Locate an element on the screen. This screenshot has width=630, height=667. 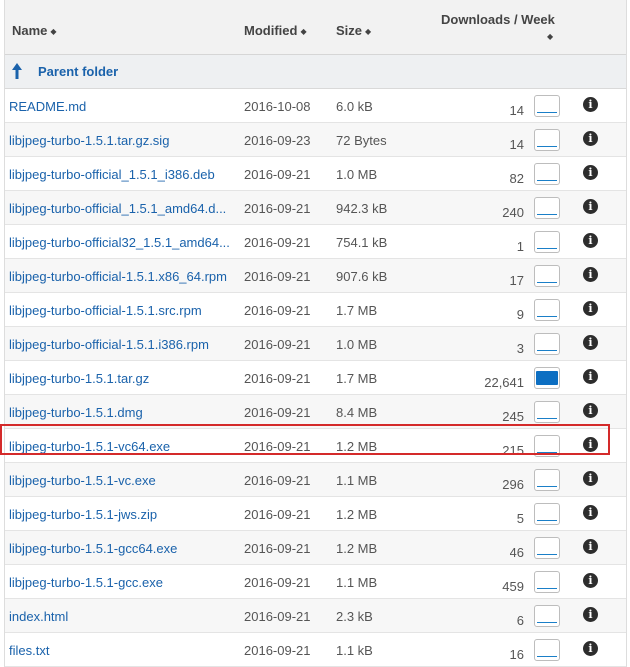
file-row: index.html 2016-09-21 2.3 kB 6 i is located at coordinates (315, 616).